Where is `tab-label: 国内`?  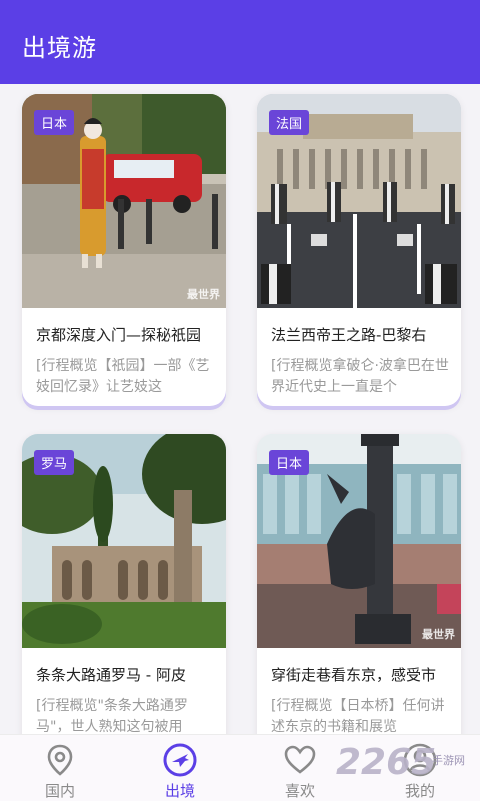
tab-label: 国内 is located at coordinates (59, 791).